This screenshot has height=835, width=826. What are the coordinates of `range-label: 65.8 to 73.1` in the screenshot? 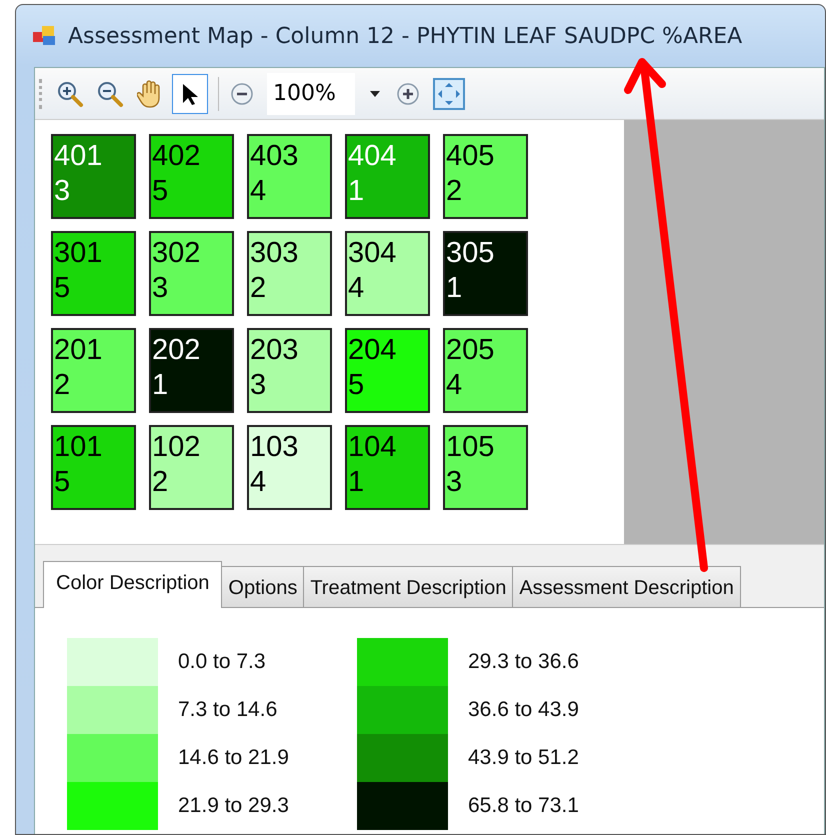 It's located at (523, 806).